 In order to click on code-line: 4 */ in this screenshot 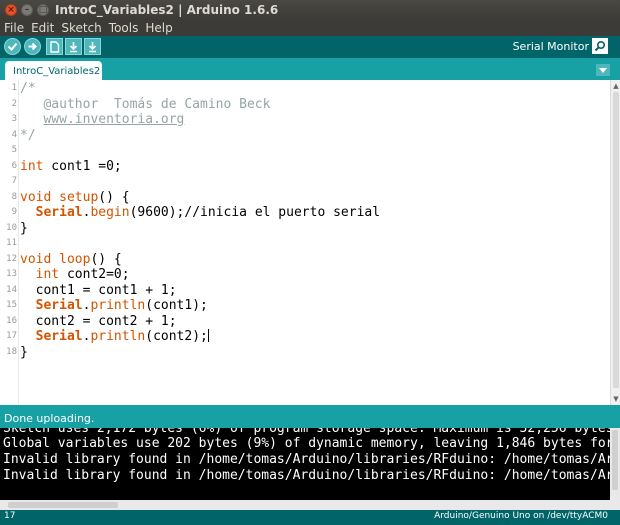, I will do `click(305, 136)`.